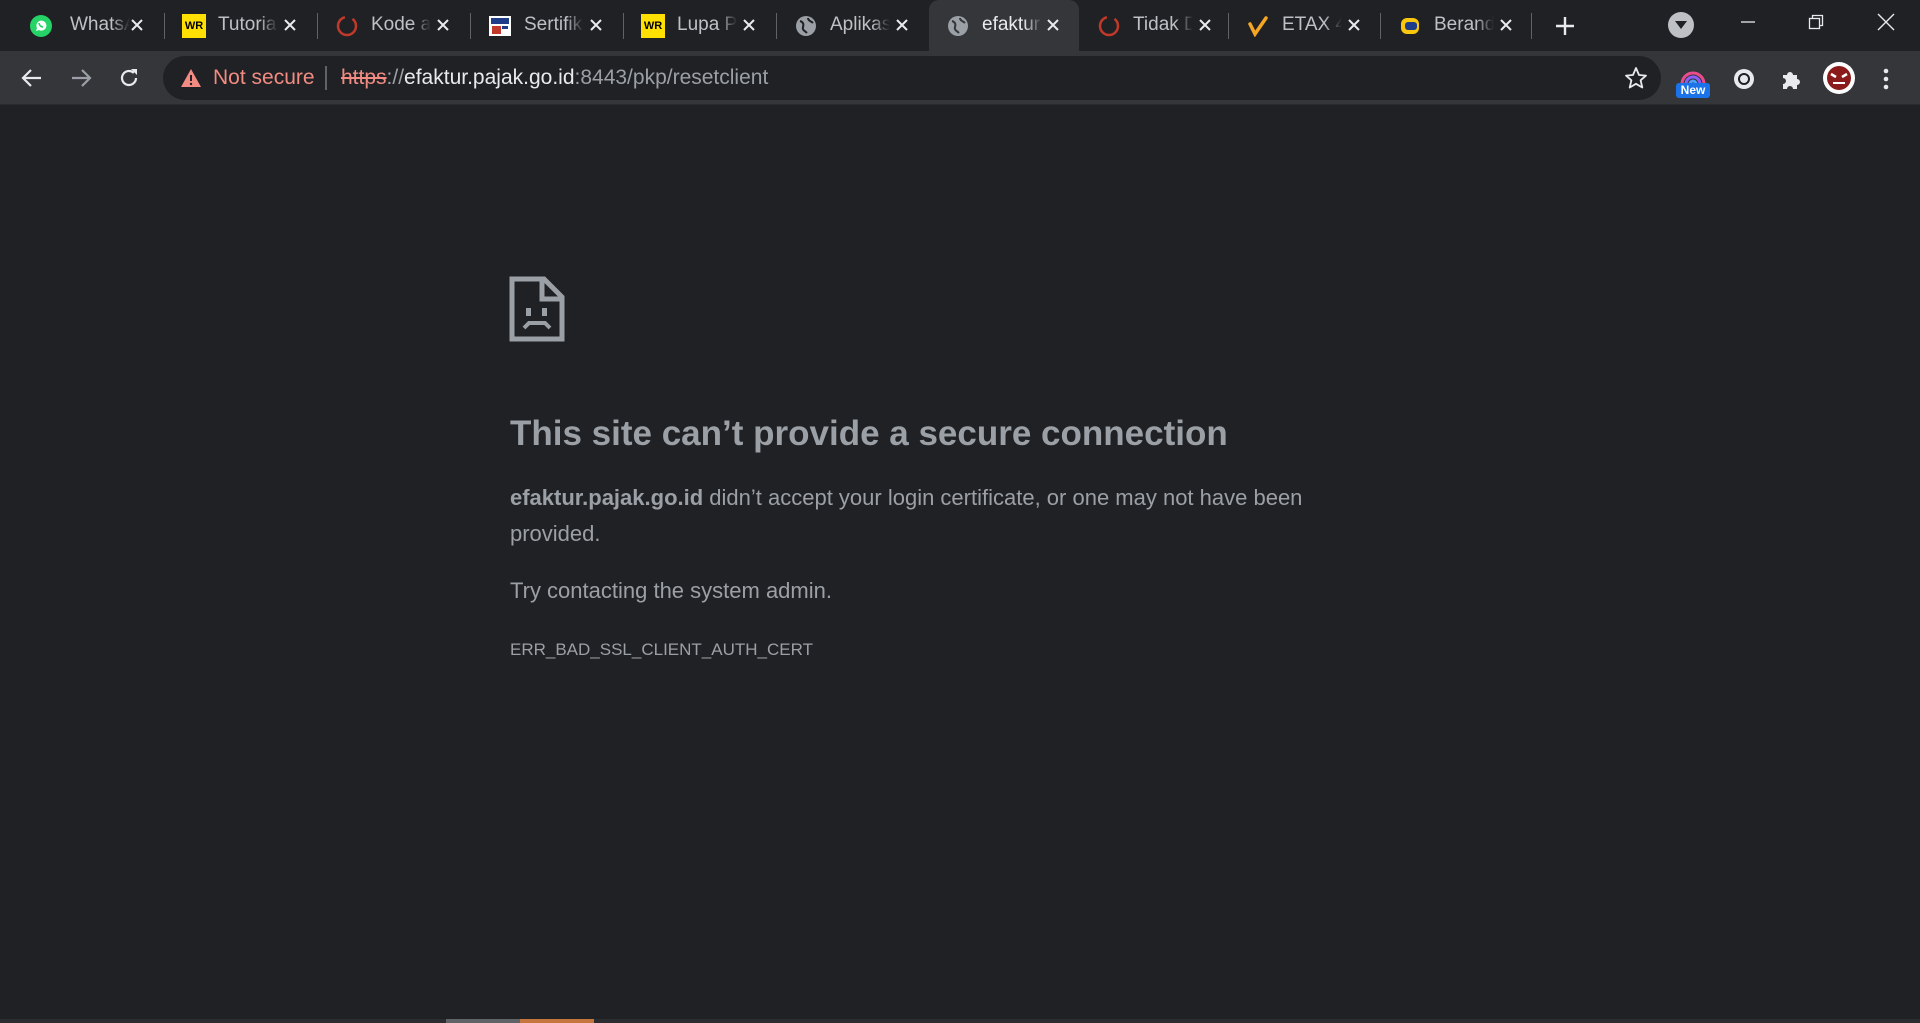 The image size is (1920, 1023). What do you see at coordinates (401, 24) in the screenshot?
I see `tab-title: Kode a` at bounding box center [401, 24].